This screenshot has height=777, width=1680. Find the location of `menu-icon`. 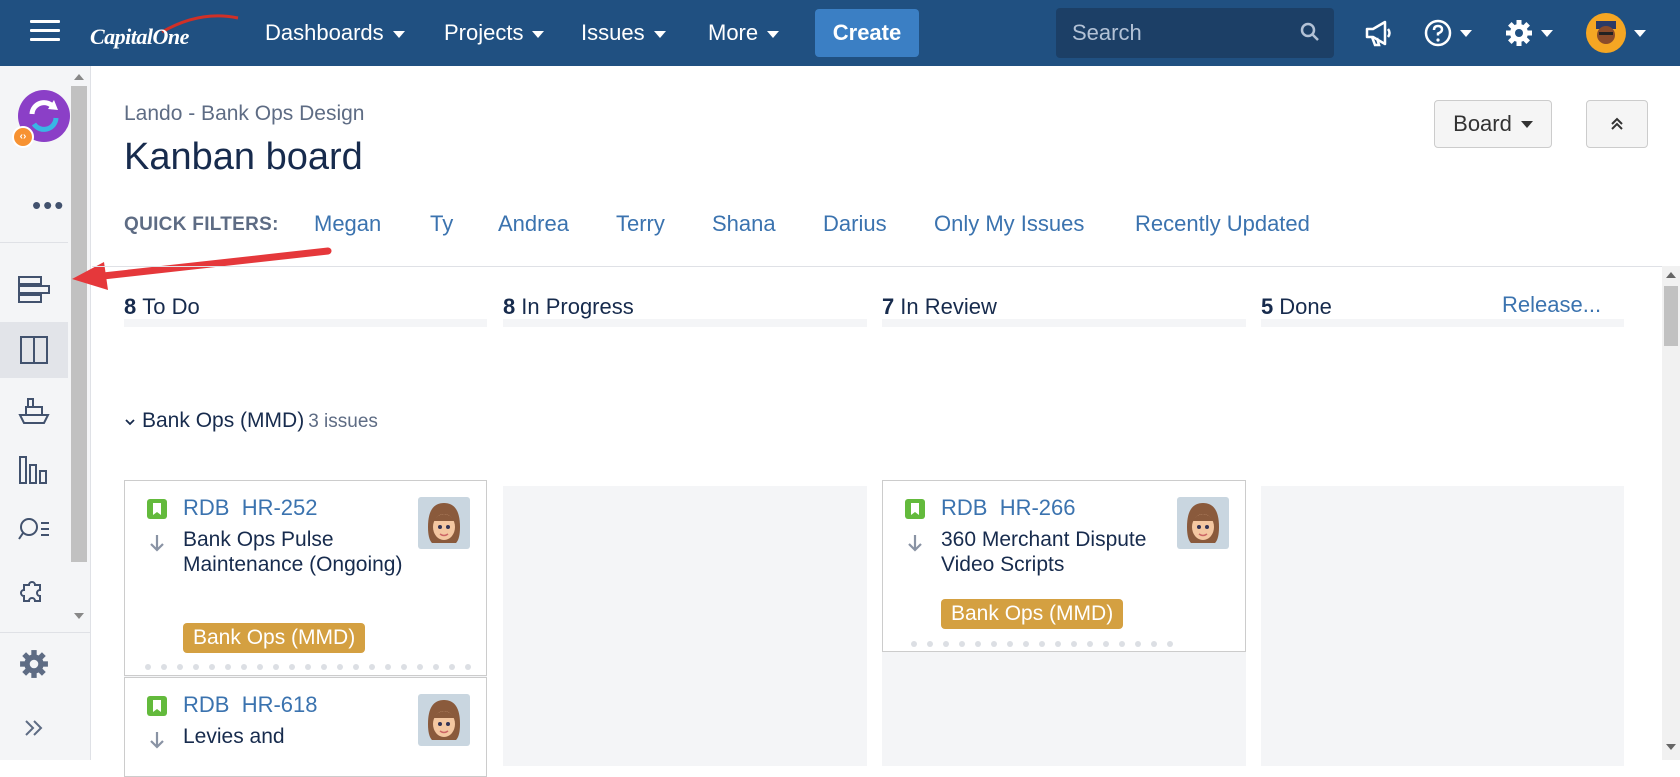

menu-icon is located at coordinates (45, 32).